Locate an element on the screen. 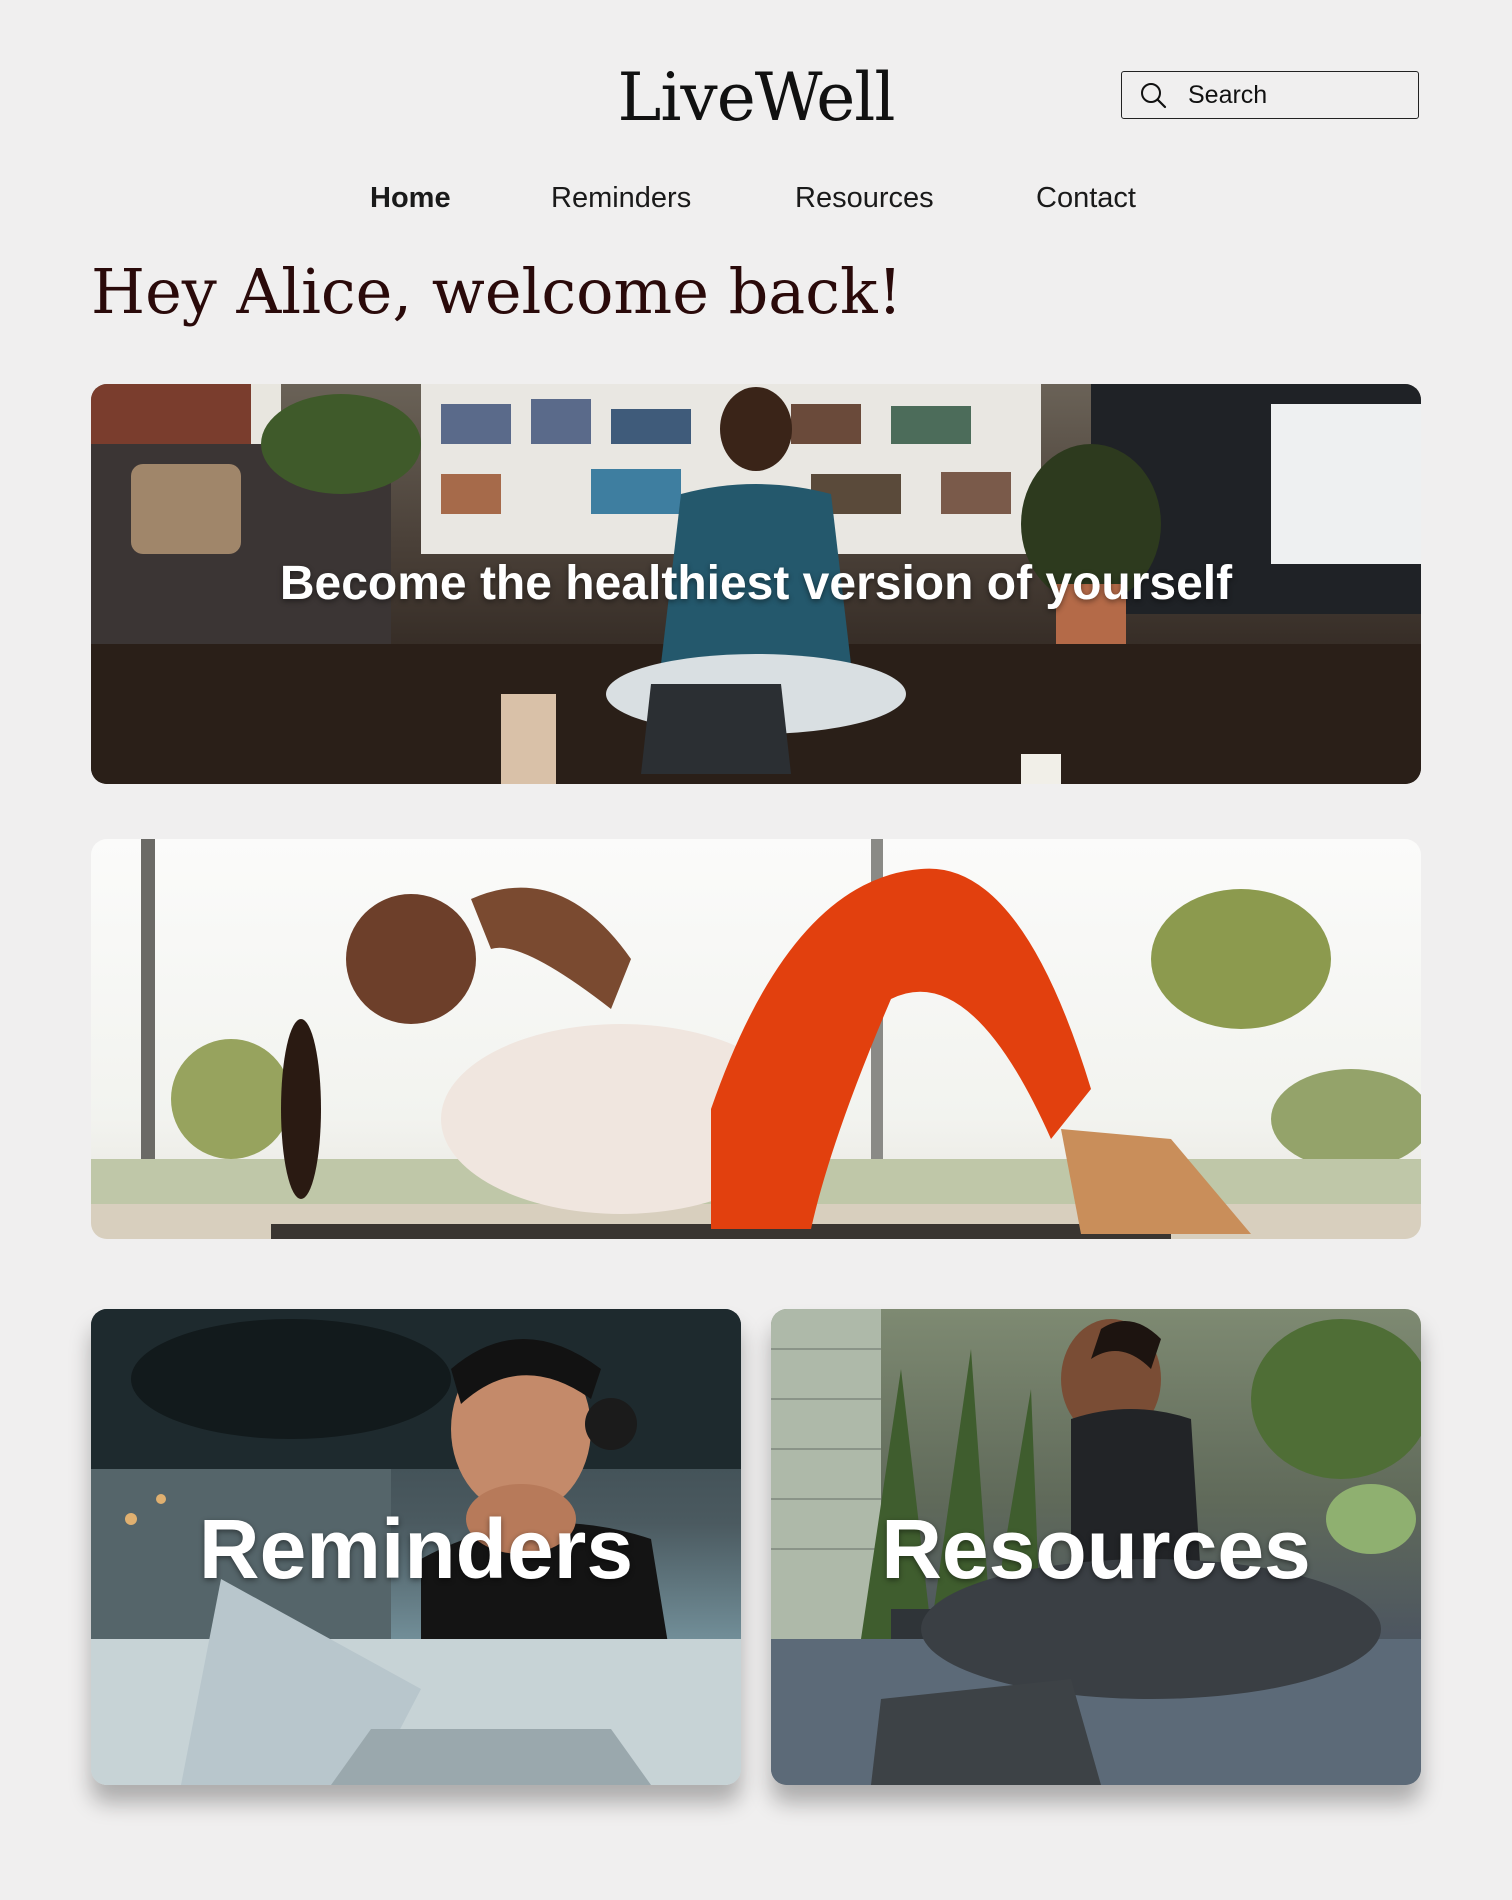  search-box is located at coordinates (1270, 95).